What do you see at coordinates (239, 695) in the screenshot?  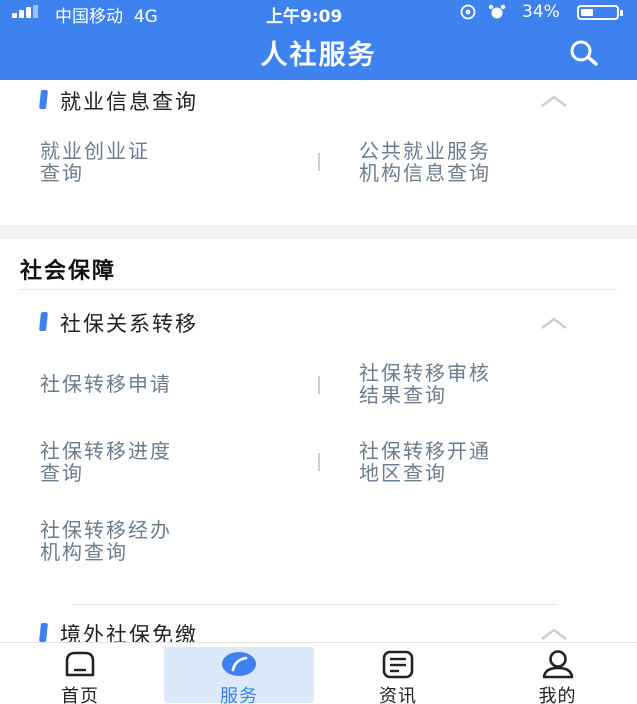 I see `tab-label: 服务` at bounding box center [239, 695].